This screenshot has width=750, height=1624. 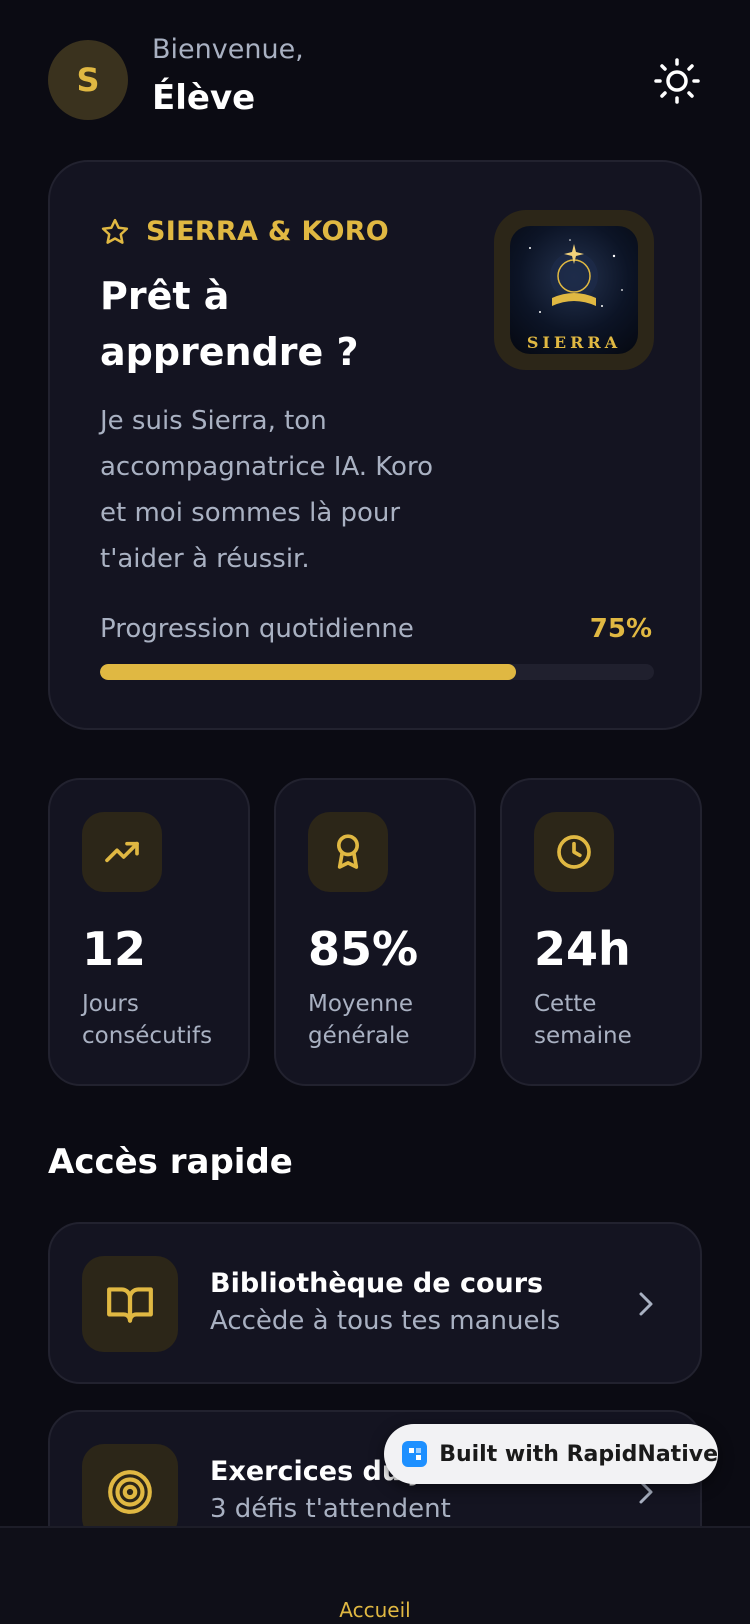 I want to click on avatar-initial: S, so click(x=88, y=80).